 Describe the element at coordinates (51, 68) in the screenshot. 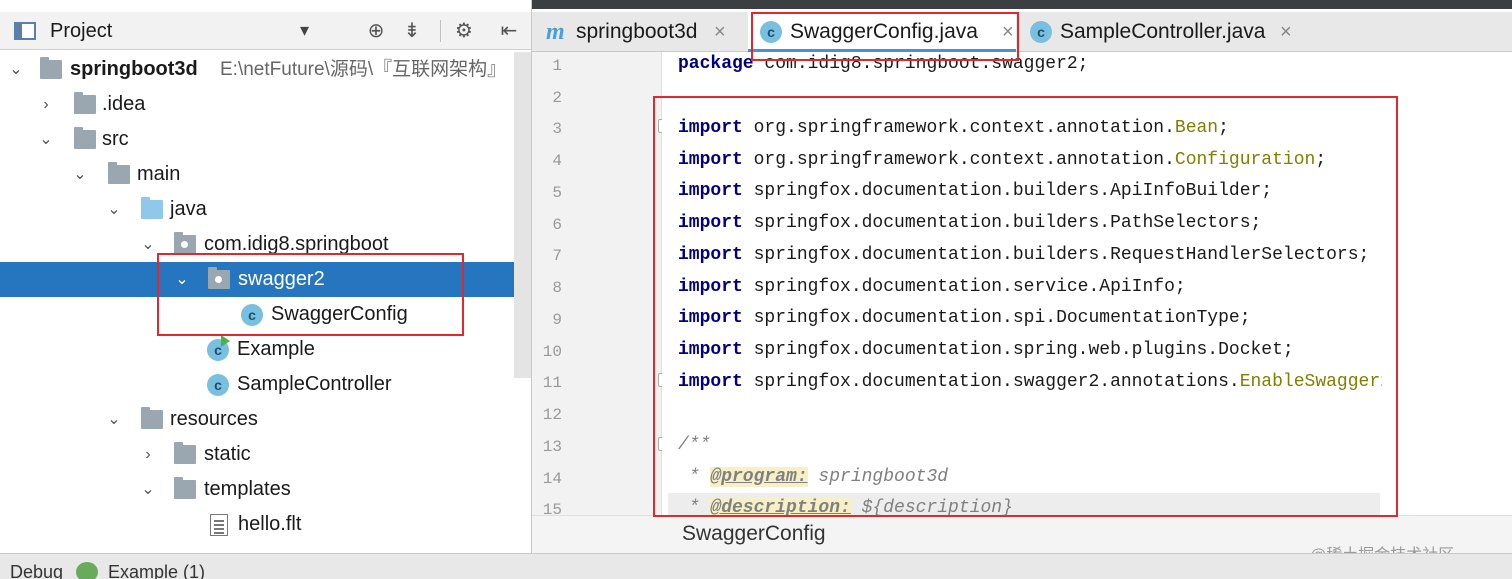

I see `module-folder-icon` at that location.